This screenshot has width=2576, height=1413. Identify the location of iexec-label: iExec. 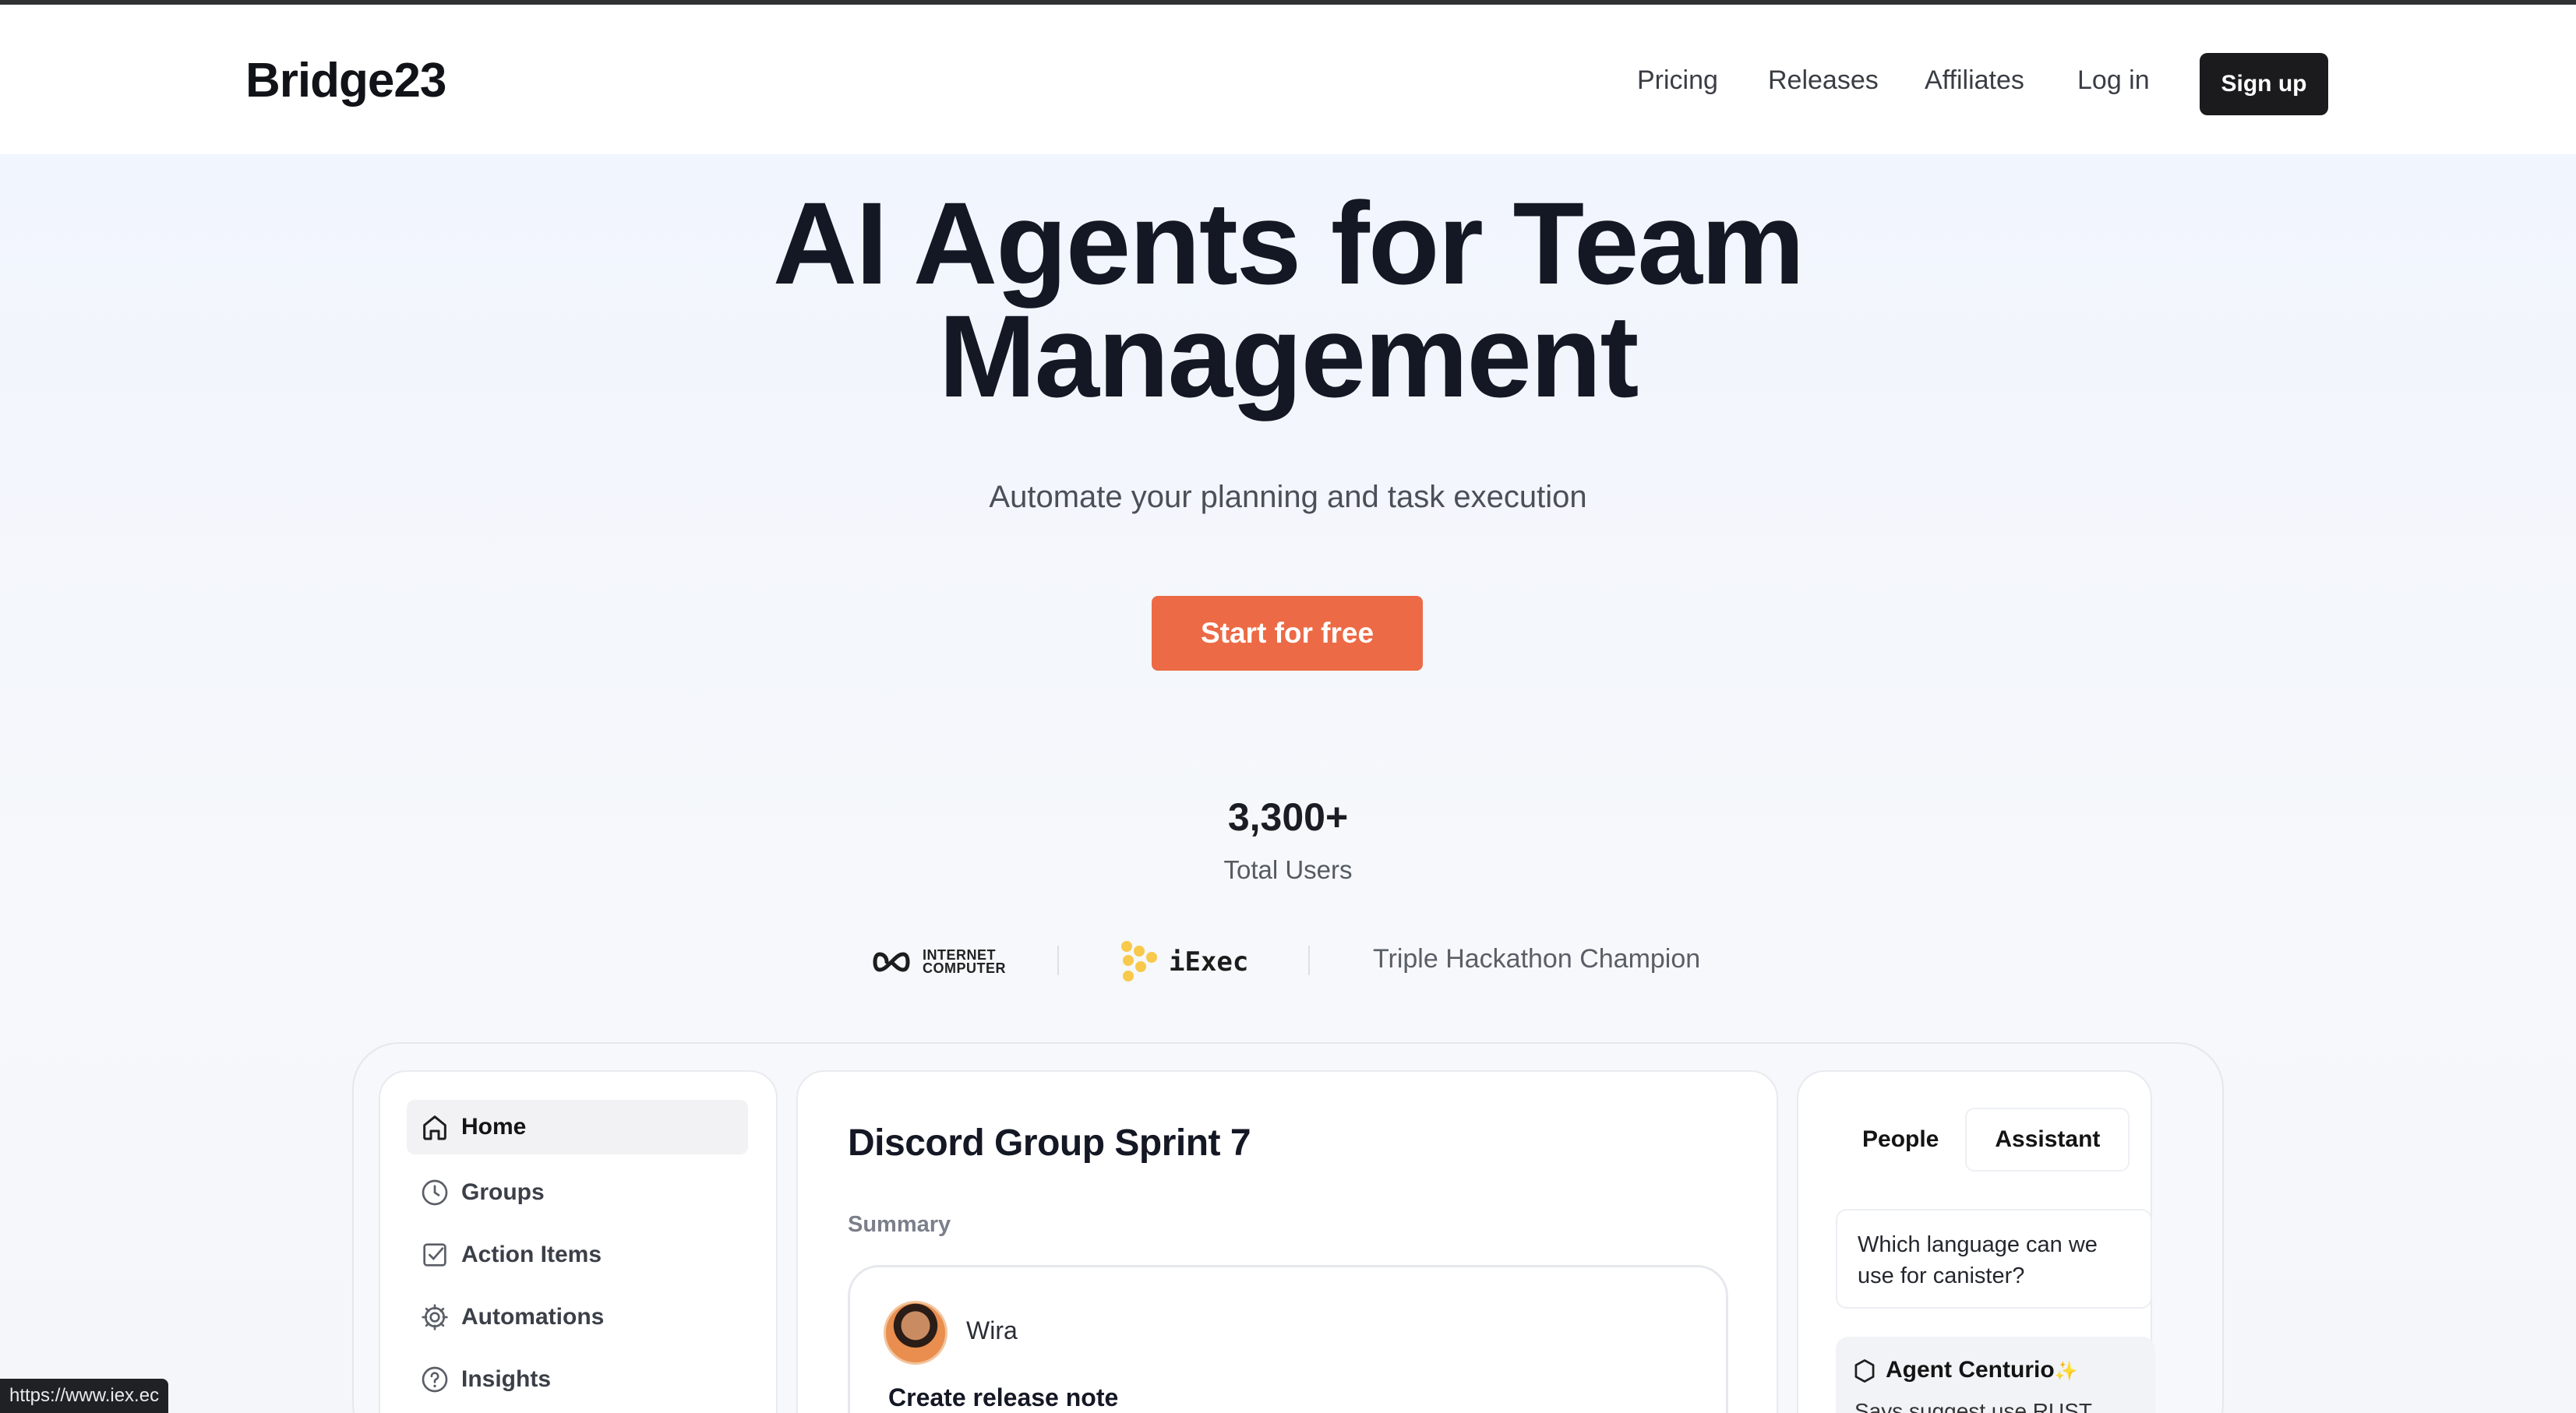
(1209, 962).